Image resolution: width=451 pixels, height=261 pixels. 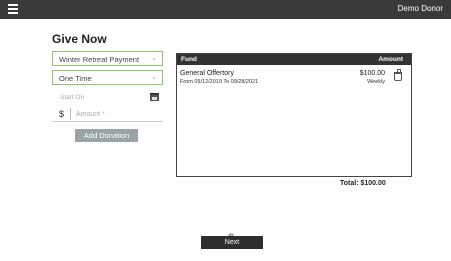 What do you see at coordinates (420, 8) in the screenshot?
I see `user-name: Demo Donor` at bounding box center [420, 8].